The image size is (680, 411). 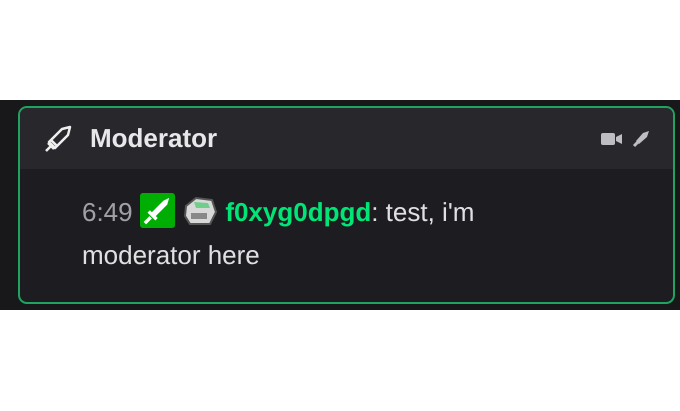 I want to click on message-text: : test, i'm, so click(x=422, y=212).